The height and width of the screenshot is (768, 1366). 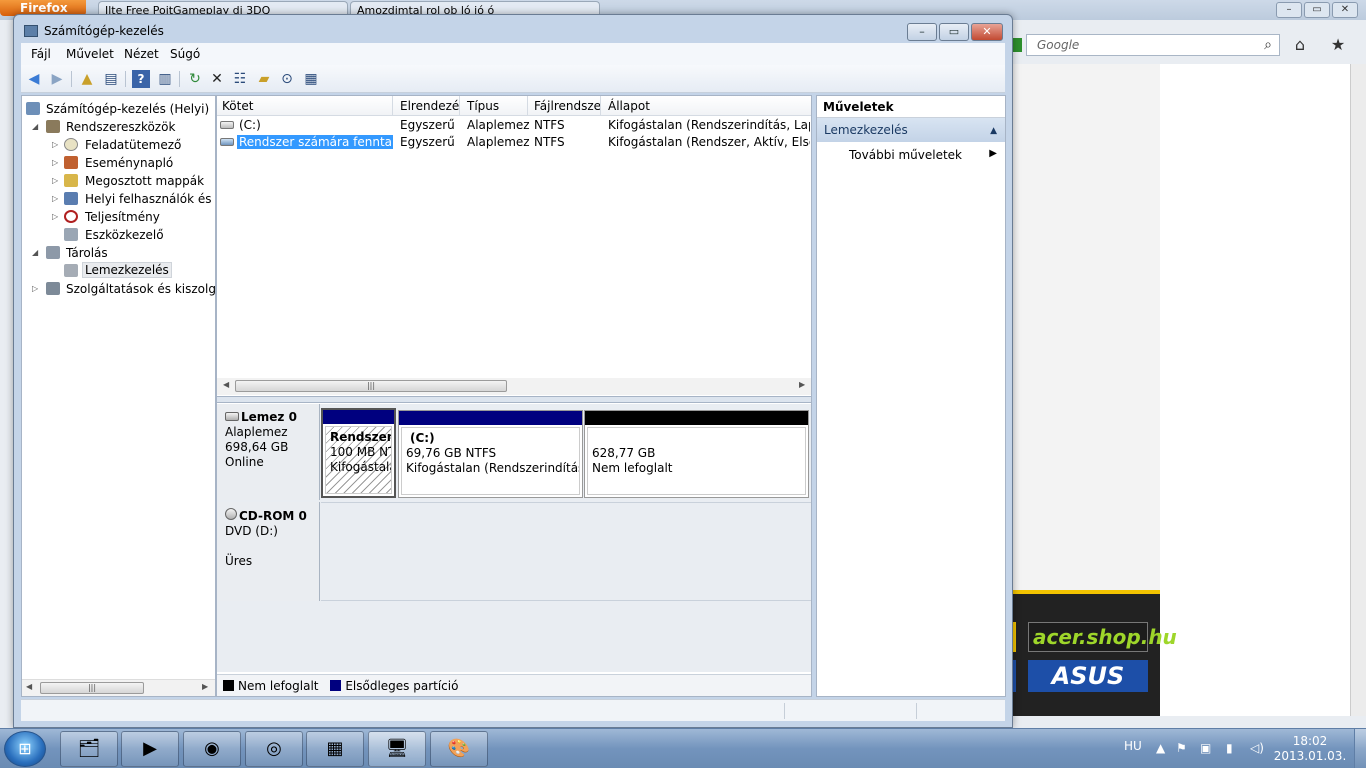 I want to click on title-bar: Számítógép-kezelés – ▭ ✕, so click(x=513, y=30).